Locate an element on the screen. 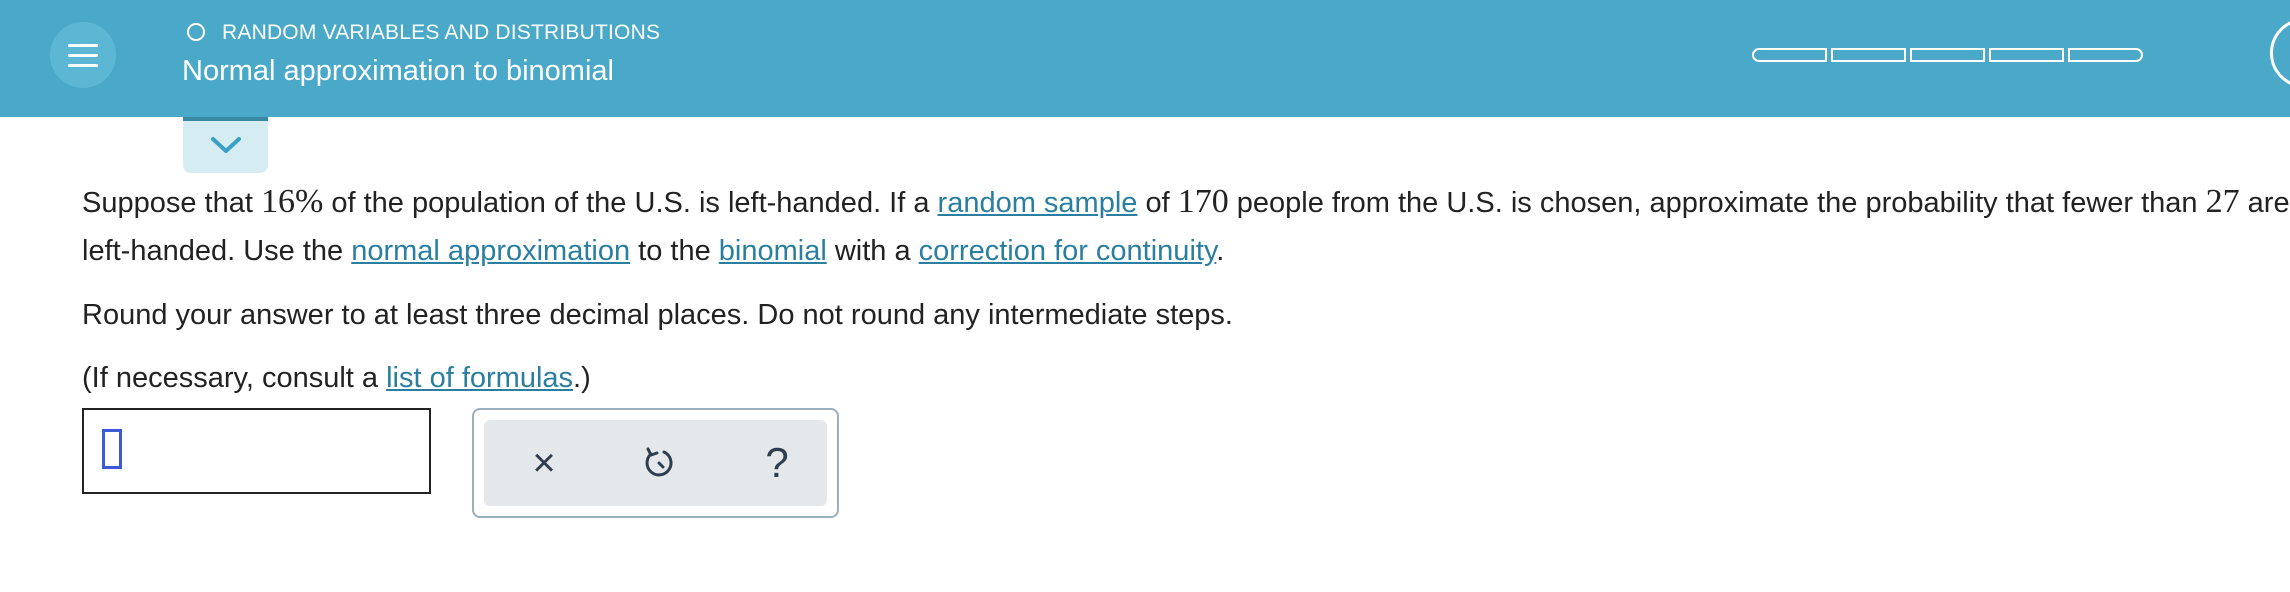 This screenshot has height=592, width=2290. progress-bar is located at coordinates (1947, 55).